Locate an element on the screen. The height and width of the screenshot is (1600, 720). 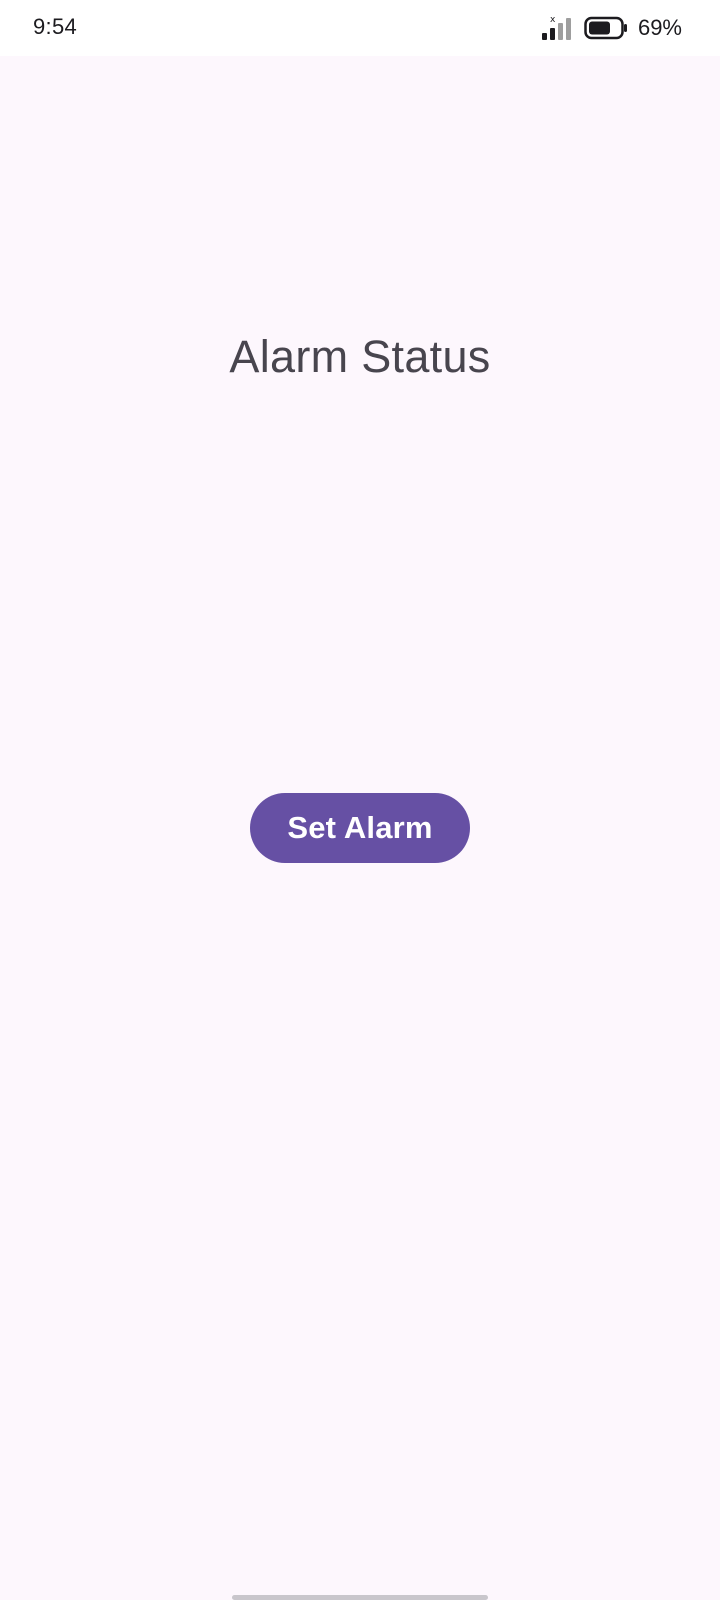
svg-text: x is located at coordinates (553, 20).